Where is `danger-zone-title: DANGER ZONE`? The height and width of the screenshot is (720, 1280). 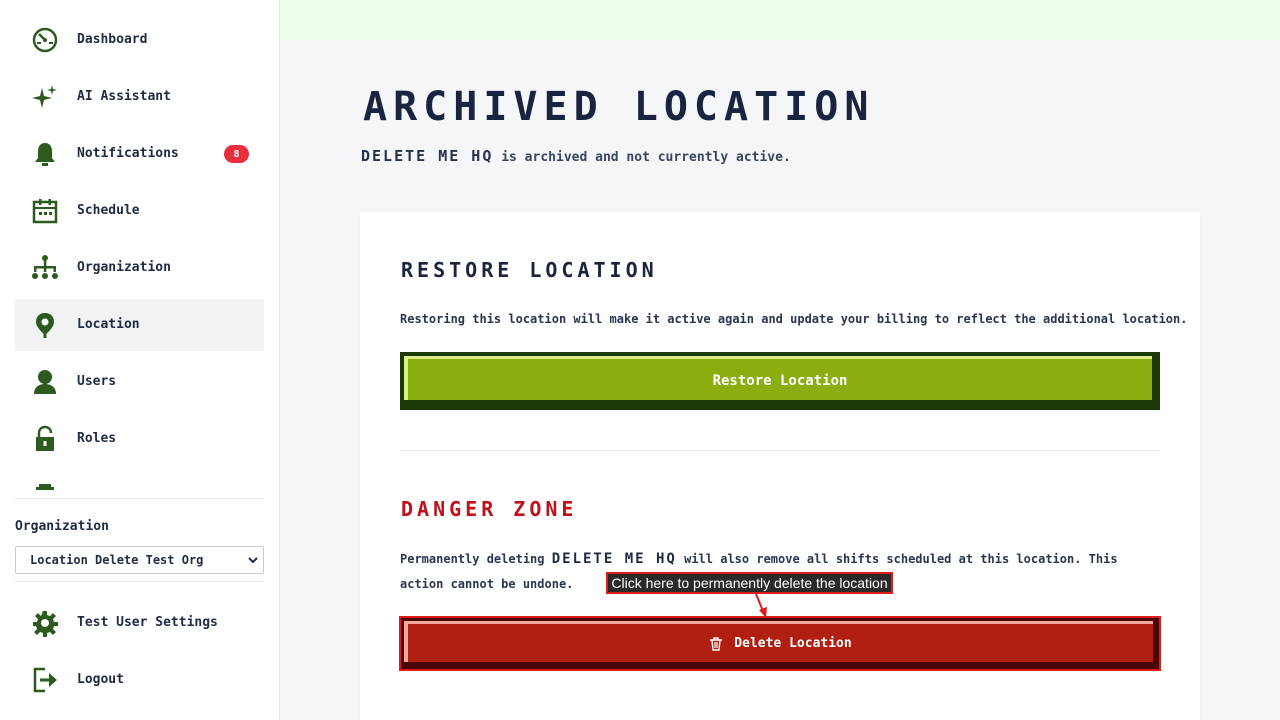 danger-zone-title: DANGER ZONE is located at coordinates (489, 509).